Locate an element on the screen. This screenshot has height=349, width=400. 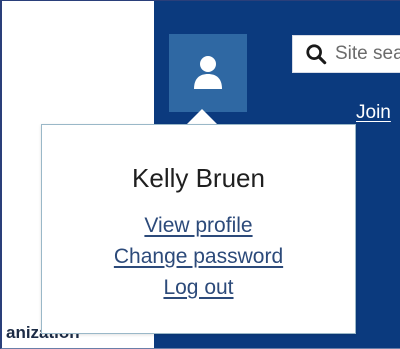
popover-arrow is located at coordinates (202, 117).